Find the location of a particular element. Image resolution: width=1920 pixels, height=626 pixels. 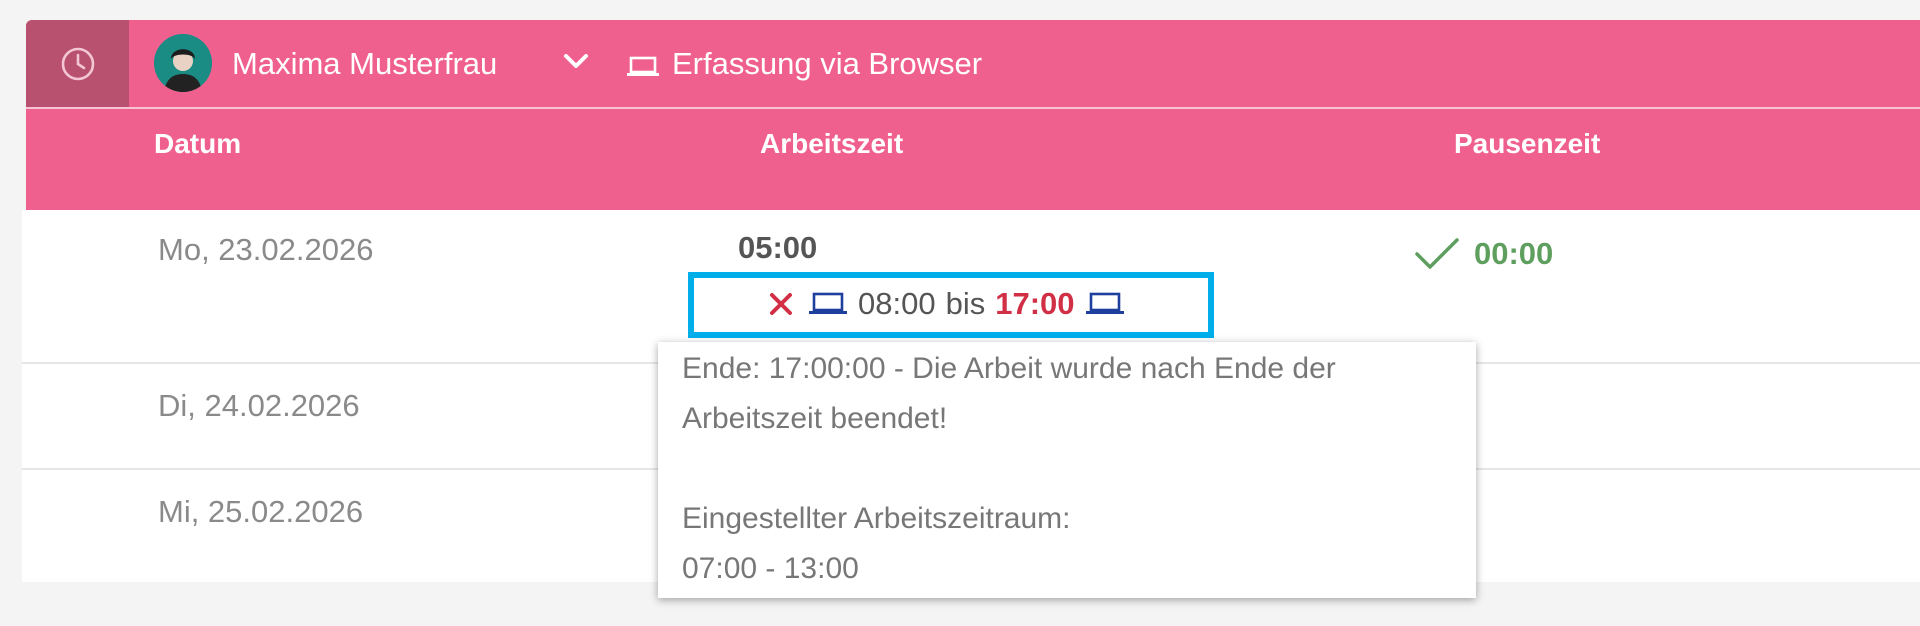

pause-cell: 00:00 is located at coordinates (1483, 254).